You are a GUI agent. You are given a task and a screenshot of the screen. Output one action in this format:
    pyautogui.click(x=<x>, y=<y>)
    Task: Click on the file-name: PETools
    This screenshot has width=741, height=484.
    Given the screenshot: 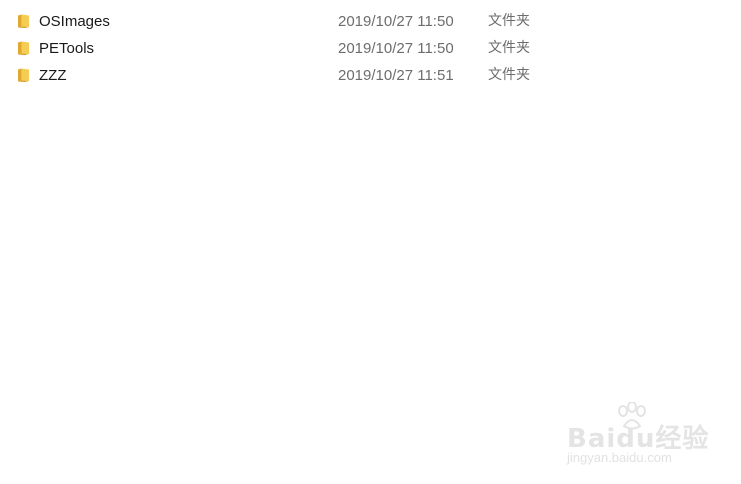 What is the action you would take?
    pyautogui.click(x=67, y=48)
    